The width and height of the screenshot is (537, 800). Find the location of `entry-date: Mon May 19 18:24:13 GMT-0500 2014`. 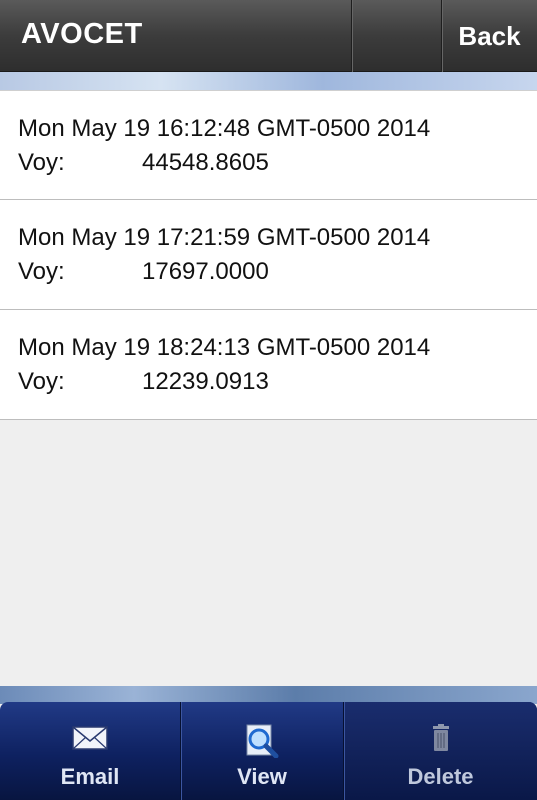

entry-date: Mon May 19 18:24:13 GMT-0500 2014 is located at coordinates (224, 347).